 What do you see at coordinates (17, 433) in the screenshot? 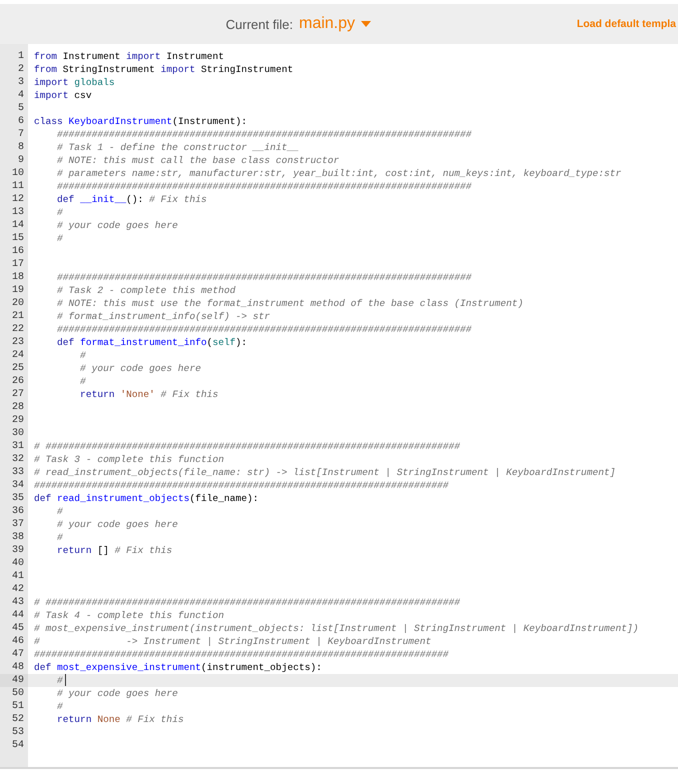
I see `line-number: 30` at bounding box center [17, 433].